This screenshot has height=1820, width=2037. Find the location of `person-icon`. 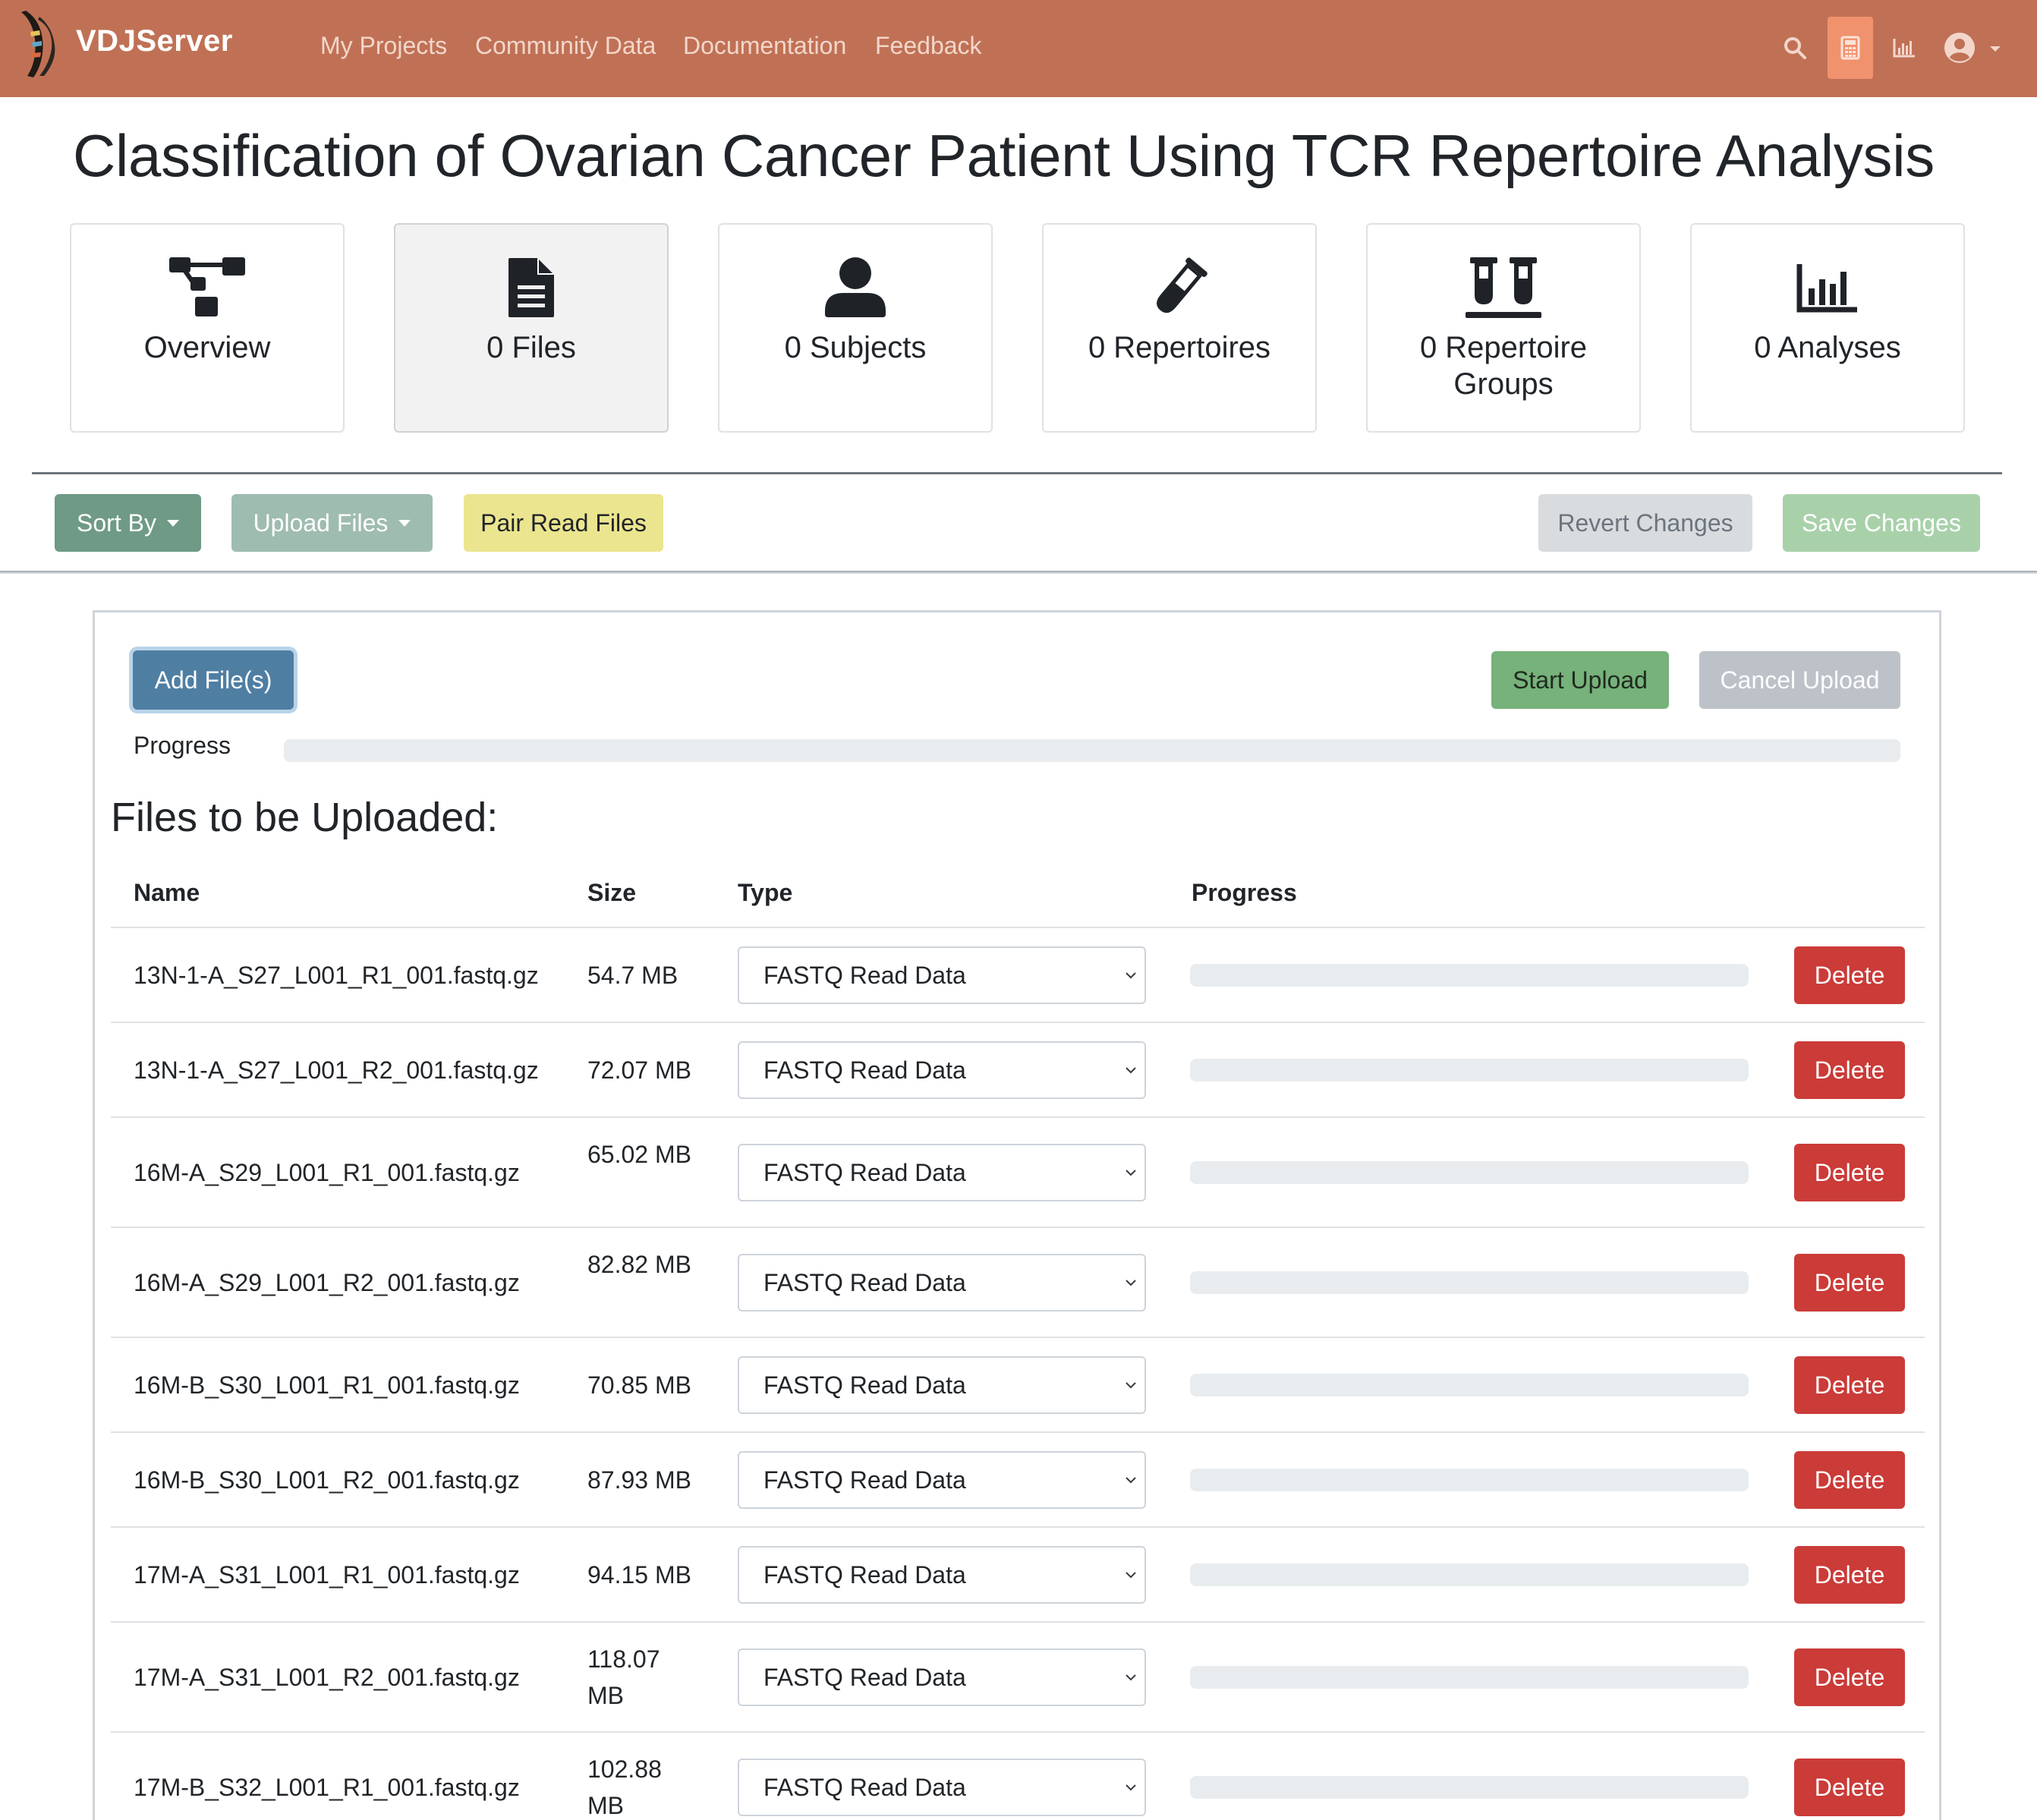

person-icon is located at coordinates (855, 287).